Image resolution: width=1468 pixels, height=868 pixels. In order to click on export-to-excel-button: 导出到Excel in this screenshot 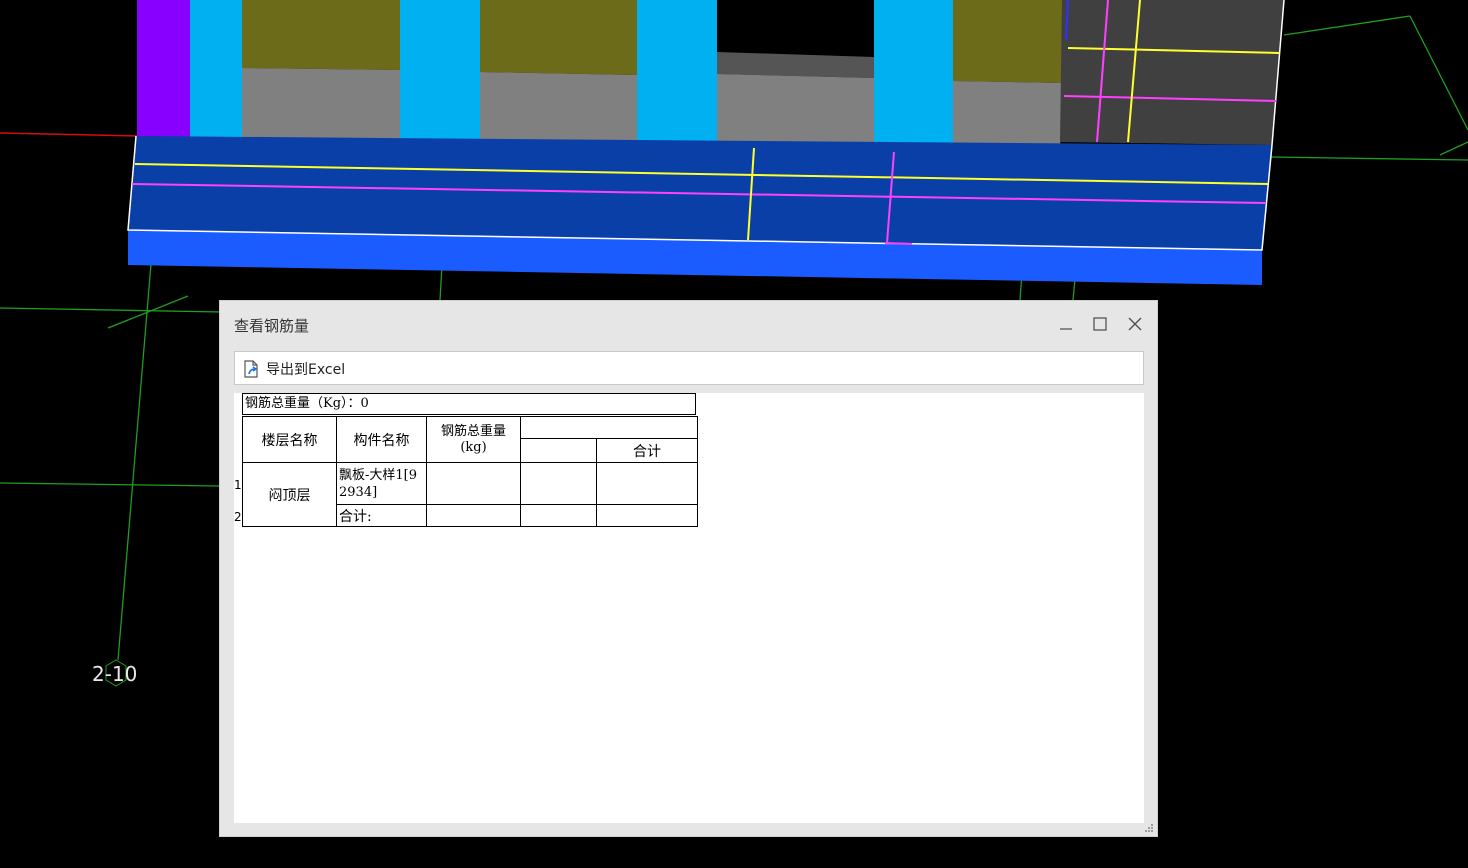, I will do `click(293, 369)`.